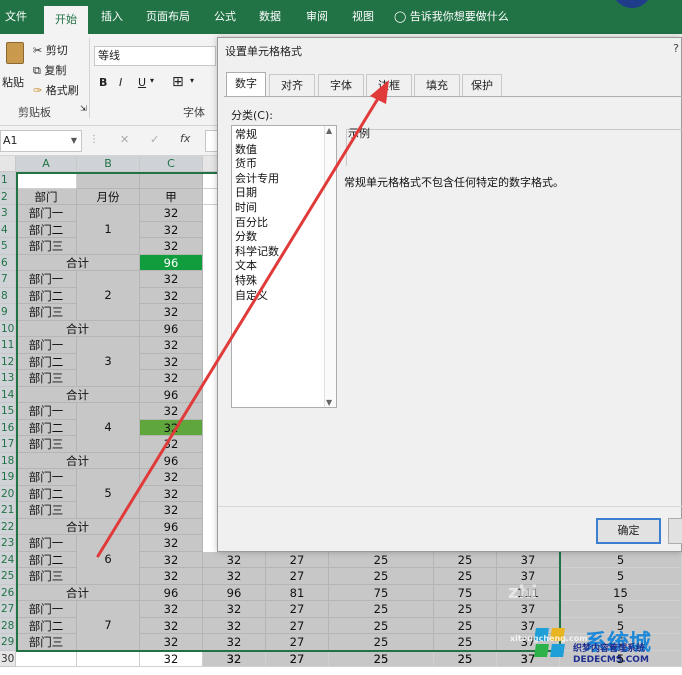 The width and height of the screenshot is (682, 675). What do you see at coordinates (8, 213) in the screenshot?
I see `row-header: 3` at bounding box center [8, 213].